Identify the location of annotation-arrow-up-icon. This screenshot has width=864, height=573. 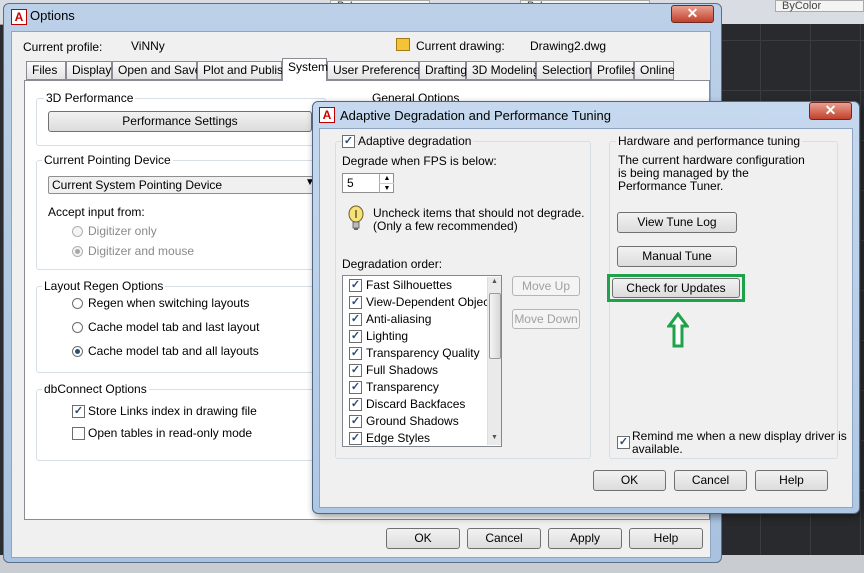
(678, 329).